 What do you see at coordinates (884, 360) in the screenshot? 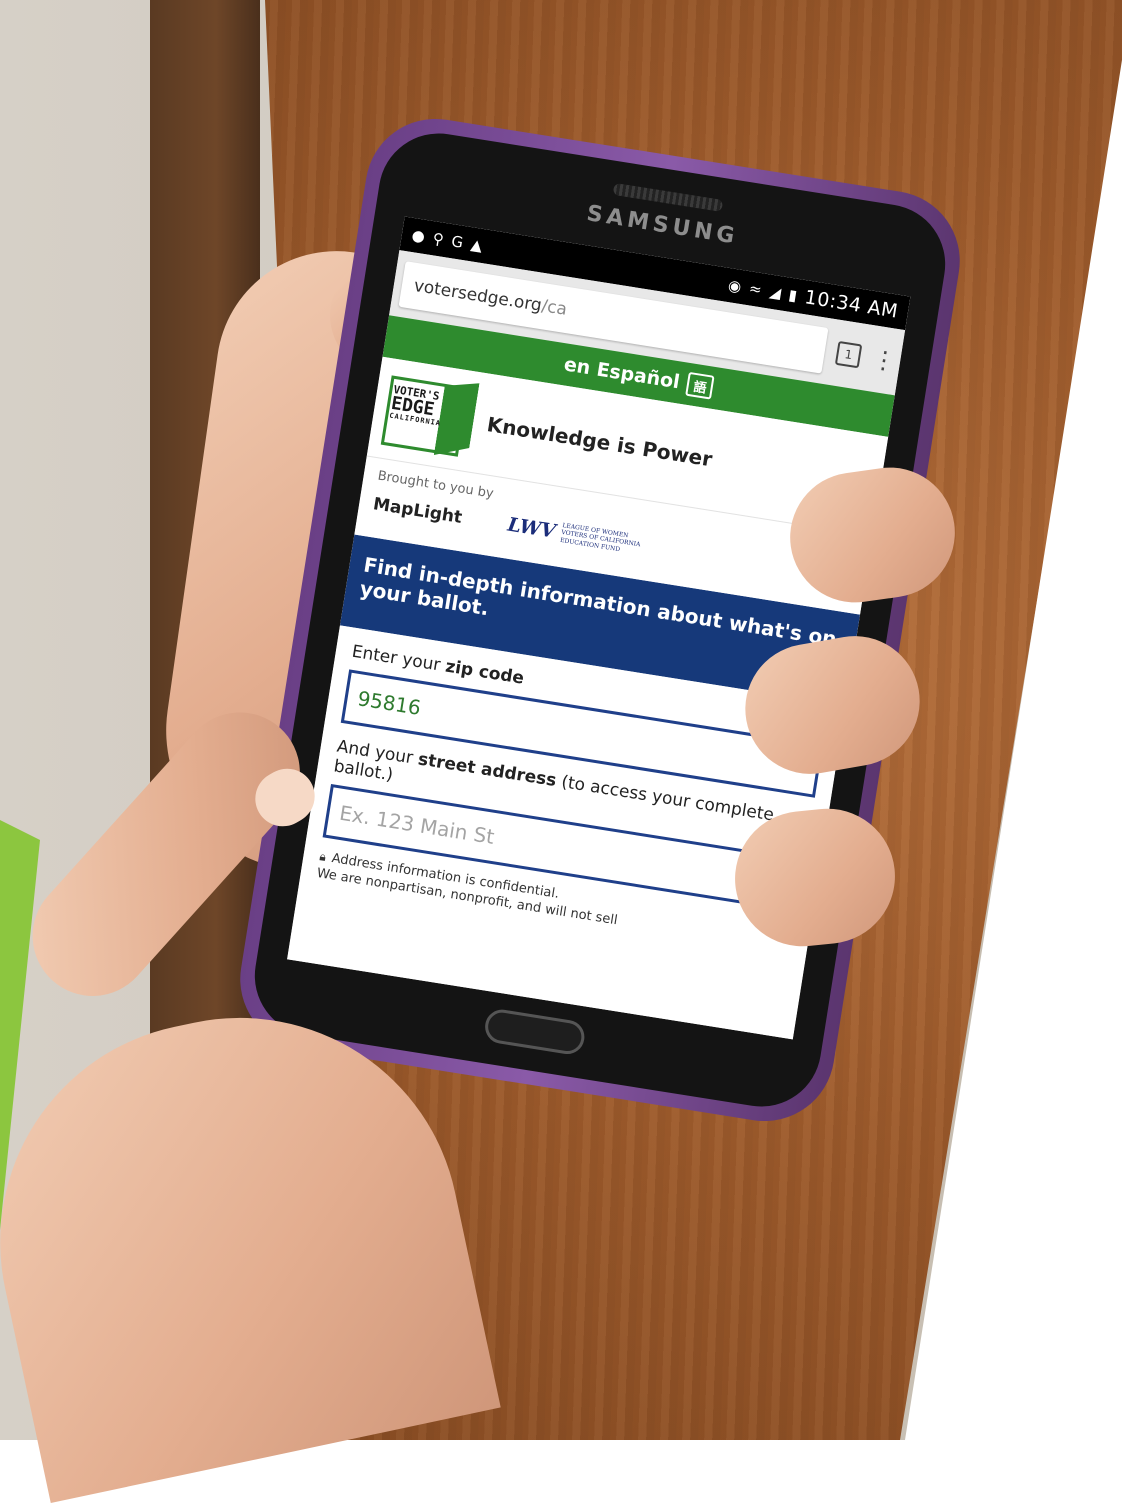
I see `overflow-menu-icon: ⋮` at bounding box center [884, 360].